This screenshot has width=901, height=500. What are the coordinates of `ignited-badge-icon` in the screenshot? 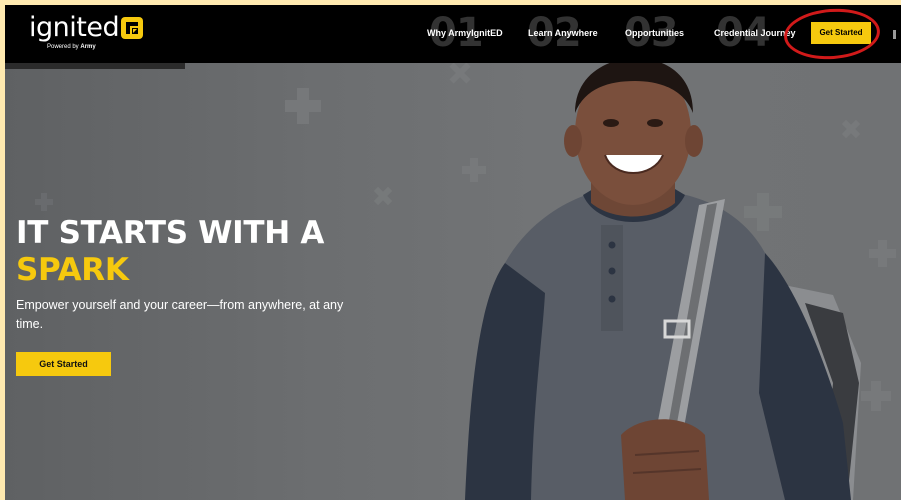 It's located at (132, 28).